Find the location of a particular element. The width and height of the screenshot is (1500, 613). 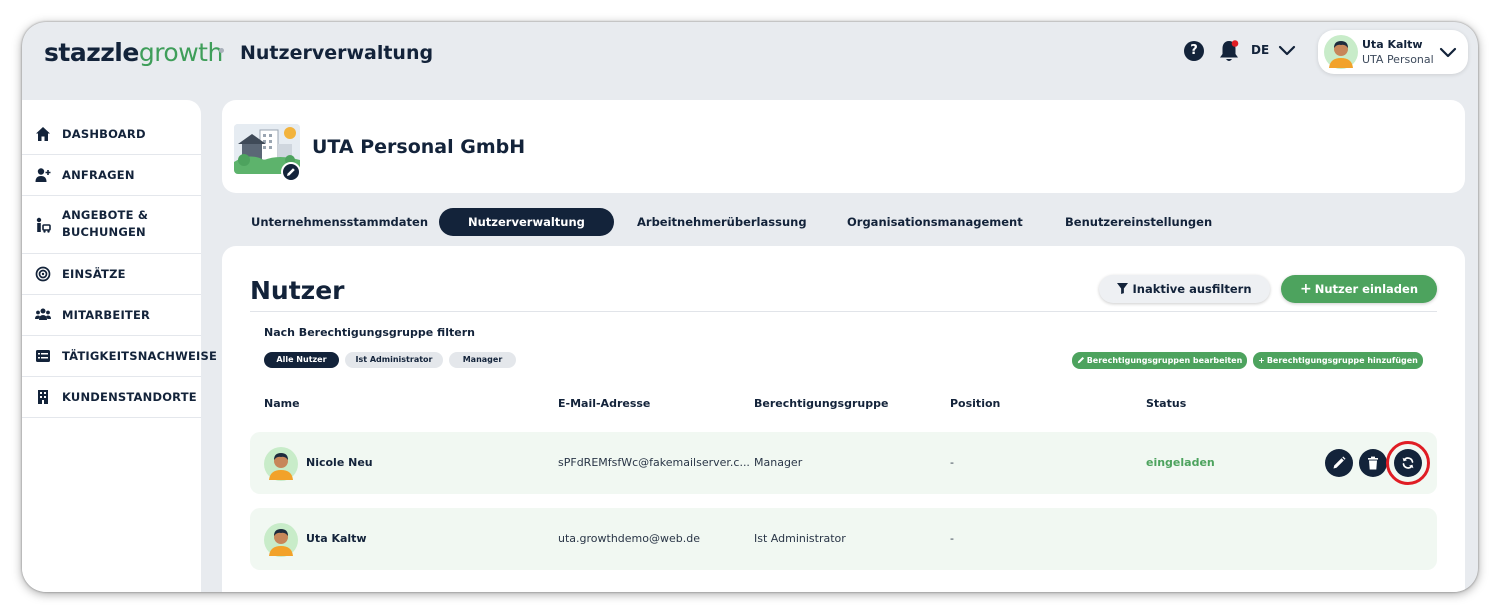

sidebar-item-kundenstandorte: KUNDENSTANDORTE is located at coordinates (111, 397).